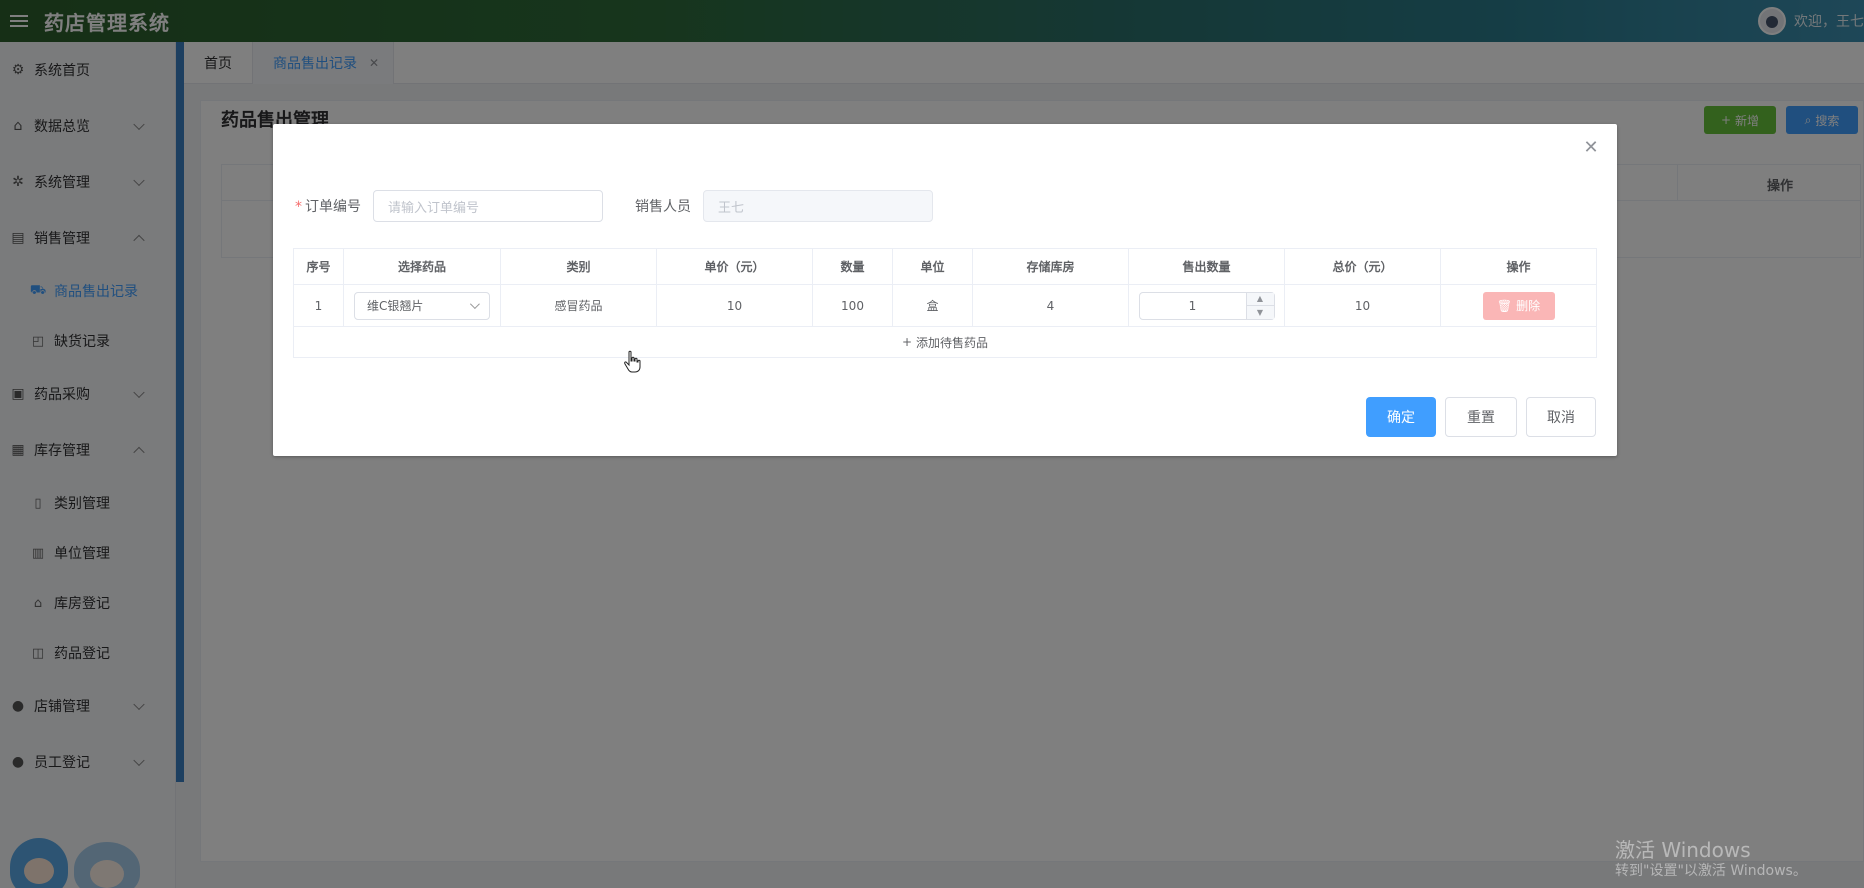 The width and height of the screenshot is (1864, 888). I want to click on col-header: 序号, so click(319, 266).